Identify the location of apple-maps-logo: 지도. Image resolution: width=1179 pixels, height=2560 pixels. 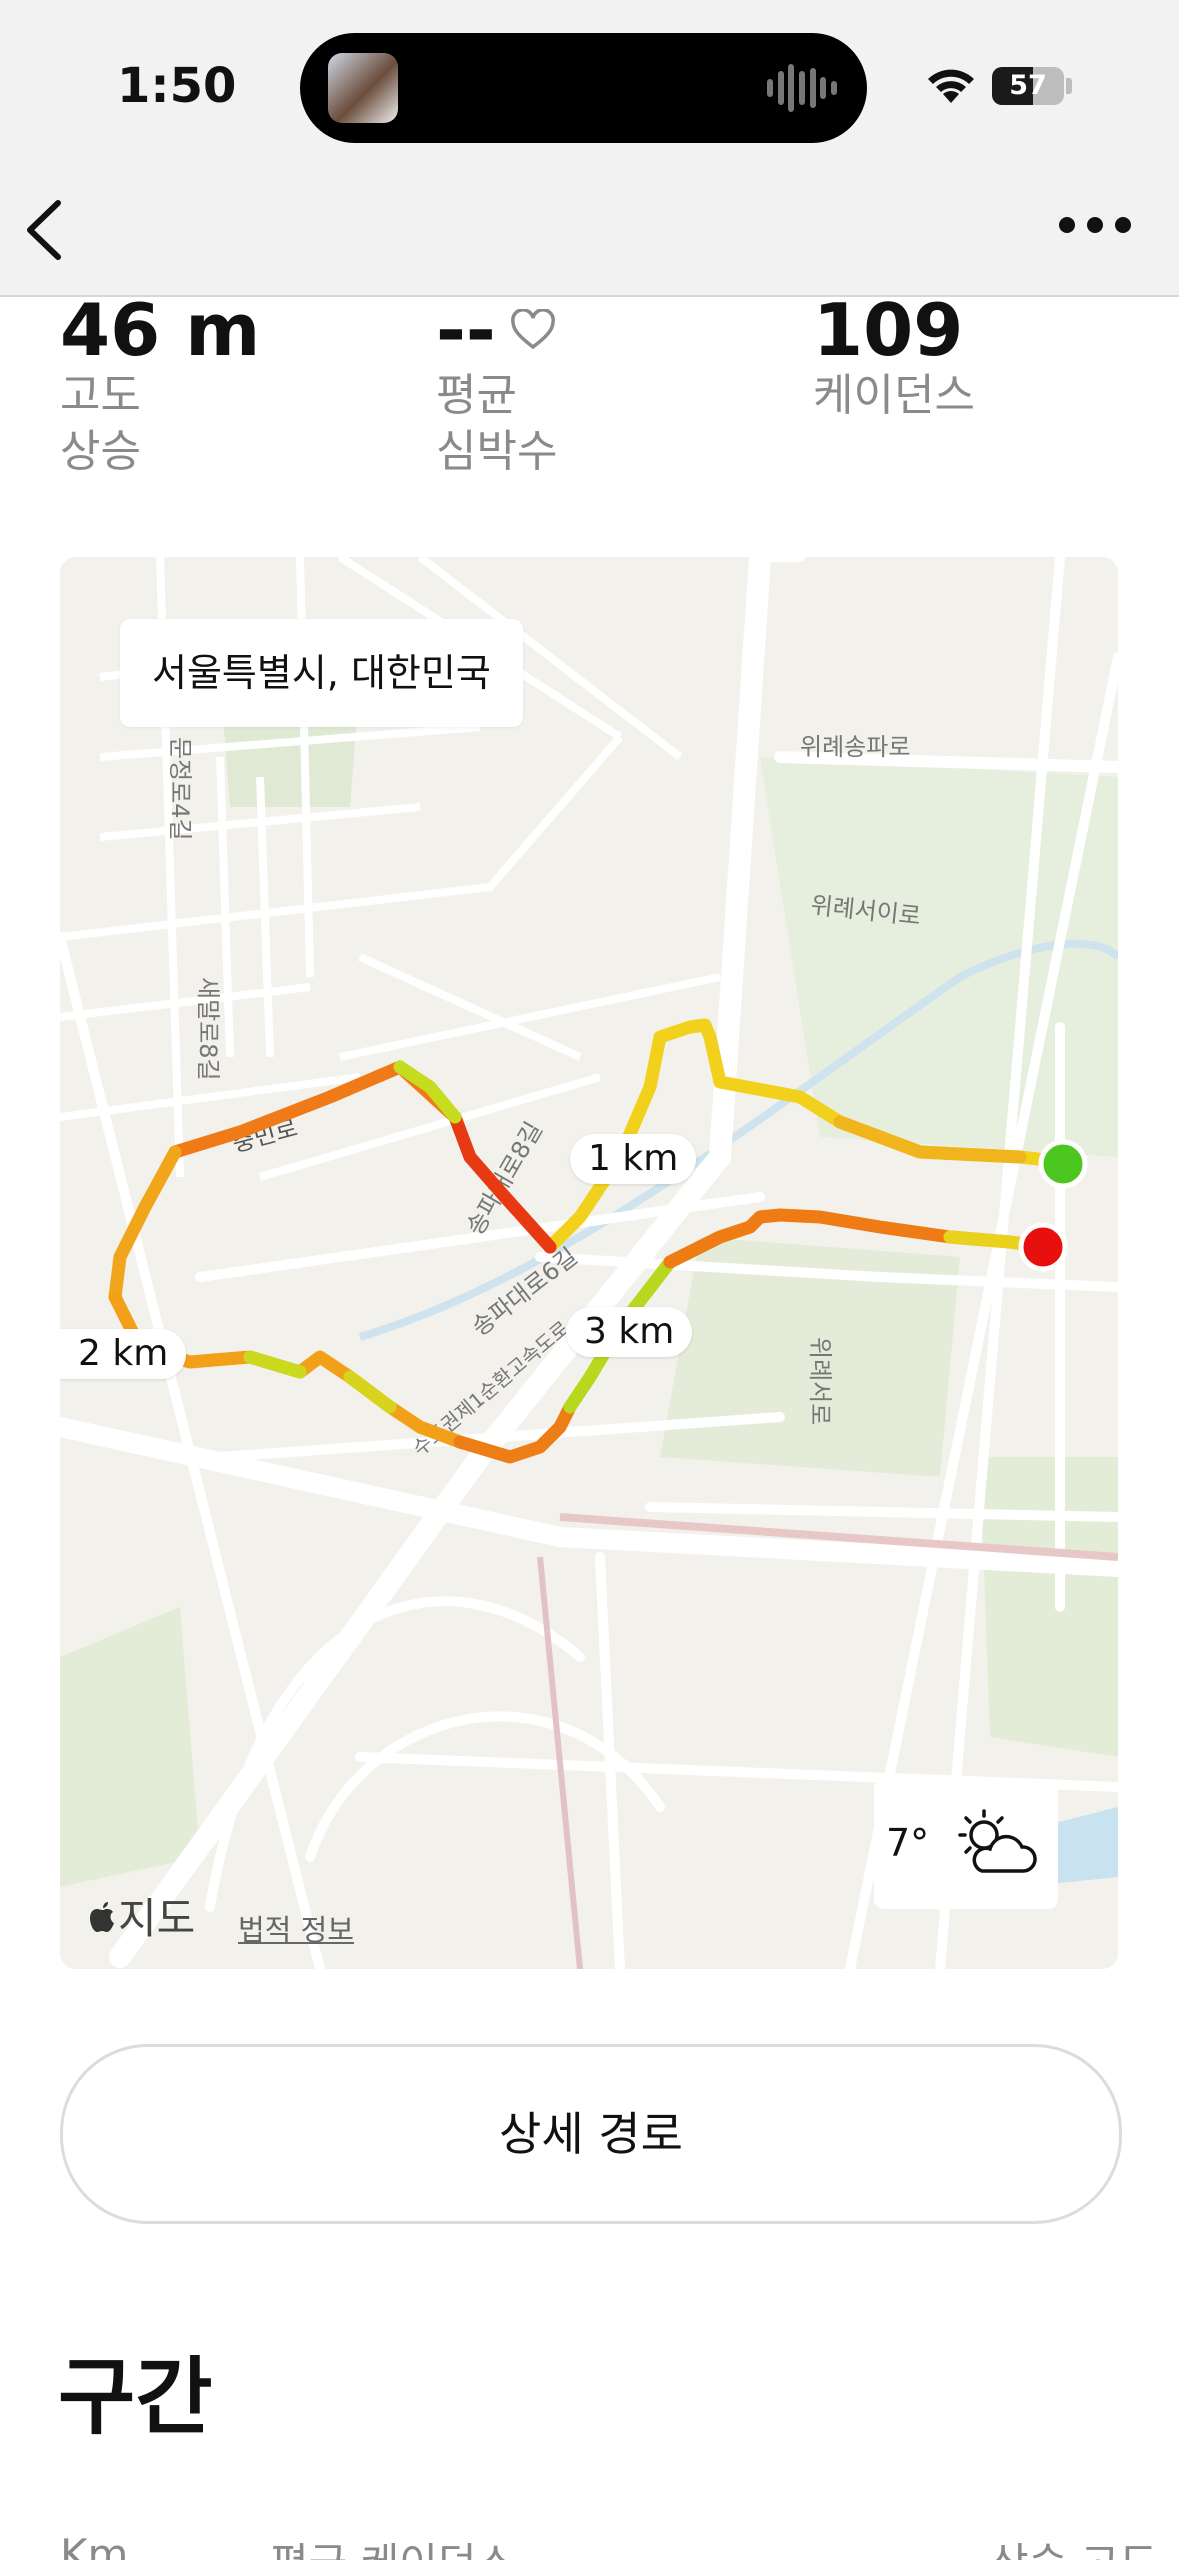
(141, 1915).